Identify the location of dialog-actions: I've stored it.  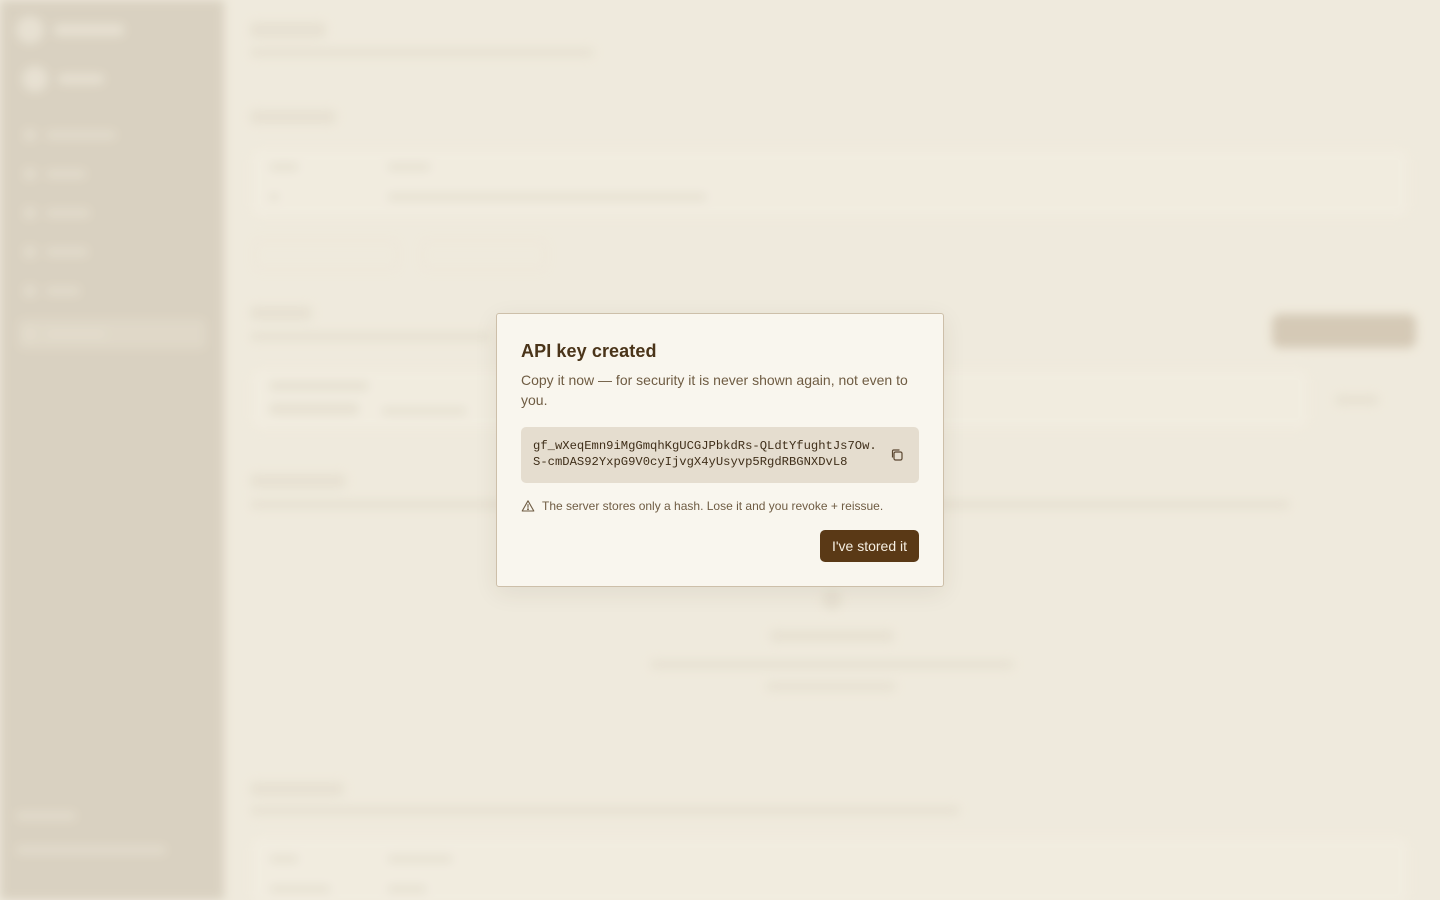
(869, 546).